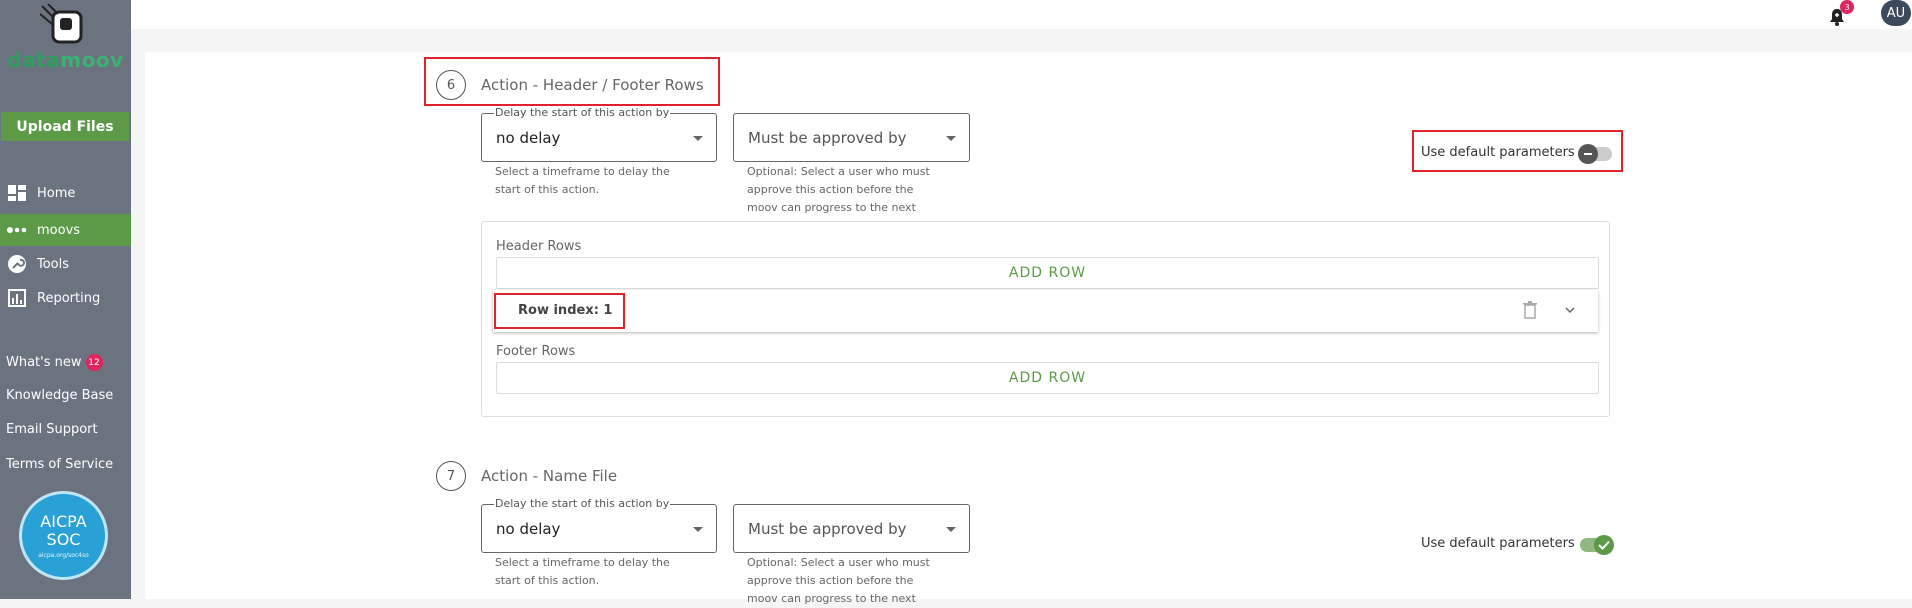 Image resolution: width=1912 pixels, height=608 pixels. What do you see at coordinates (17, 230) in the screenshot?
I see `dots-icon` at bounding box center [17, 230].